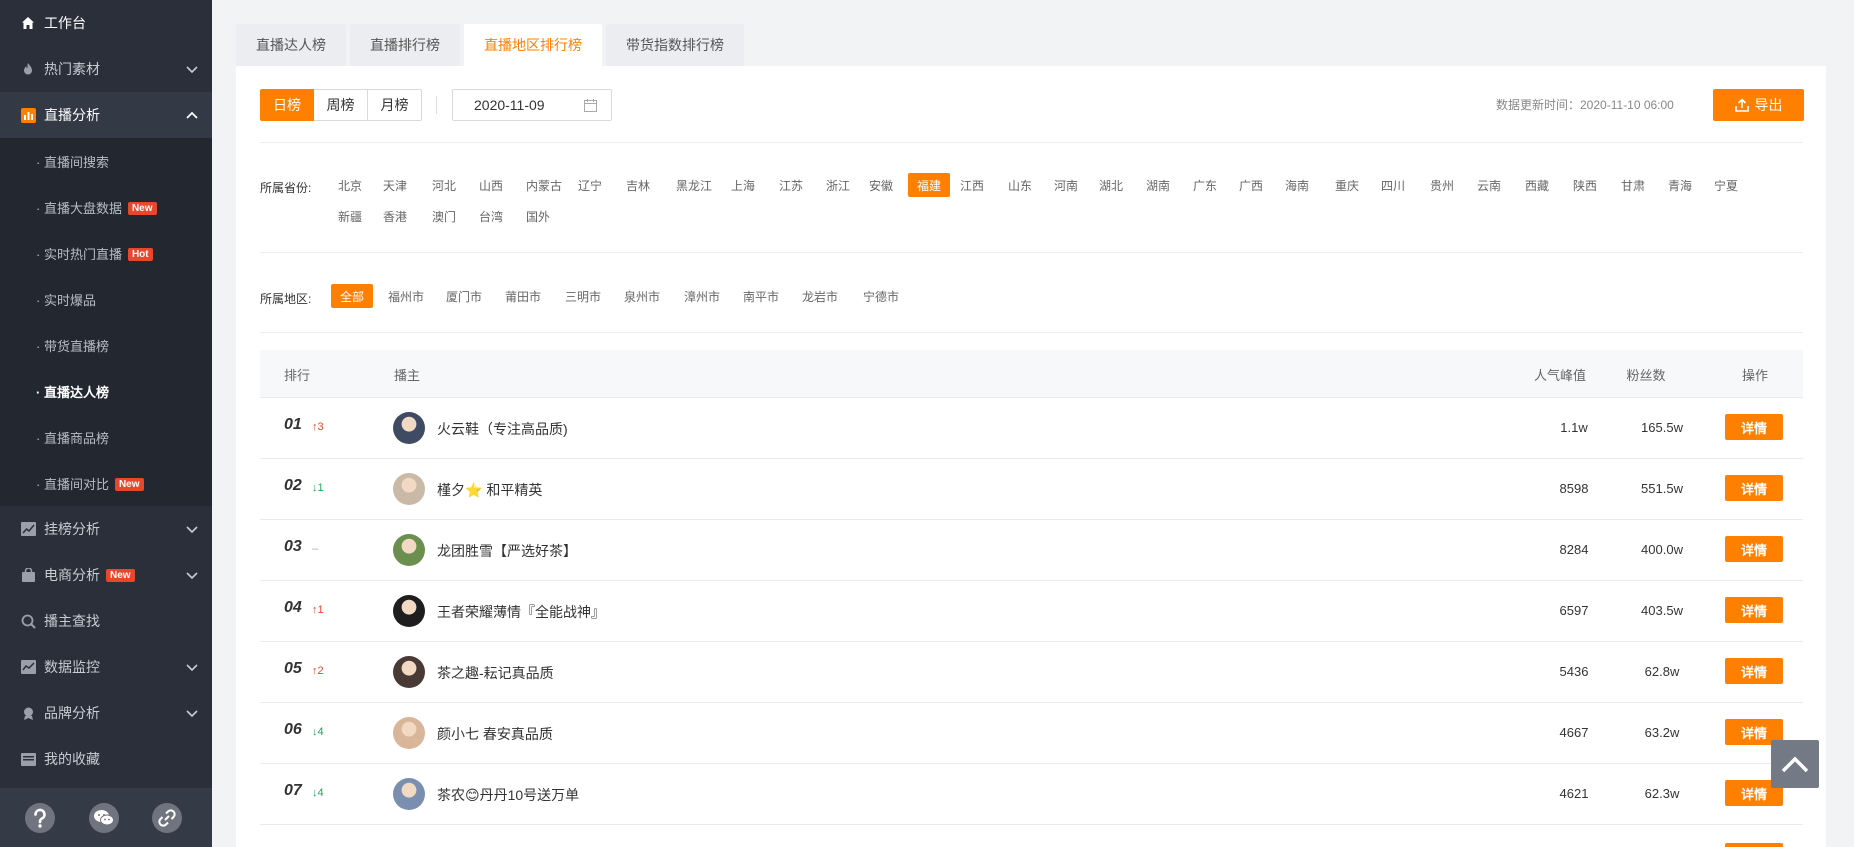 This screenshot has width=1854, height=847. I want to click on province-chip: 河北, so click(444, 185).